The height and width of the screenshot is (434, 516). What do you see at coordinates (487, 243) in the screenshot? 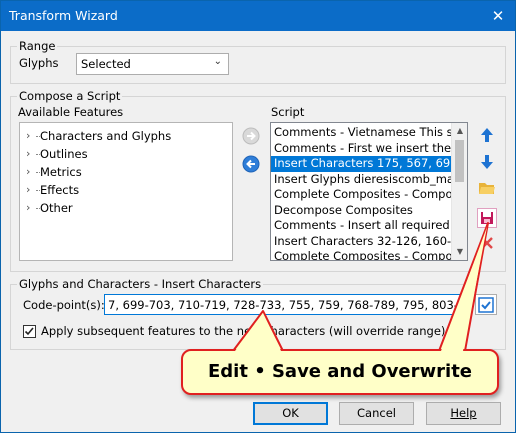
I see `delete-icon` at bounding box center [487, 243].